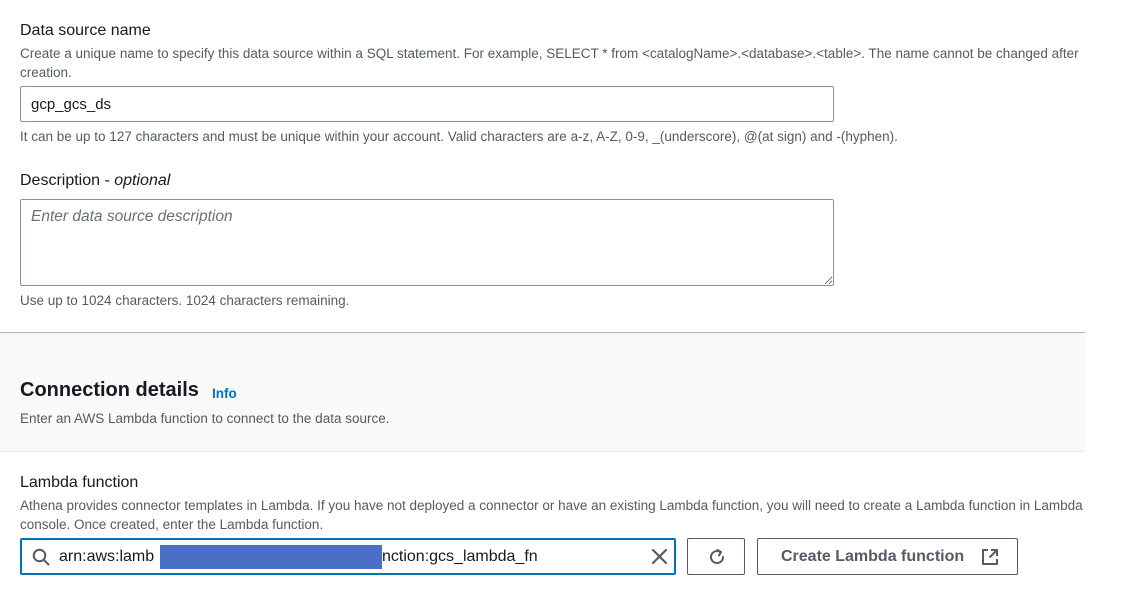 Image resolution: width=1122 pixels, height=602 pixels. What do you see at coordinates (271, 557) in the screenshot?
I see `redaction-box` at bounding box center [271, 557].